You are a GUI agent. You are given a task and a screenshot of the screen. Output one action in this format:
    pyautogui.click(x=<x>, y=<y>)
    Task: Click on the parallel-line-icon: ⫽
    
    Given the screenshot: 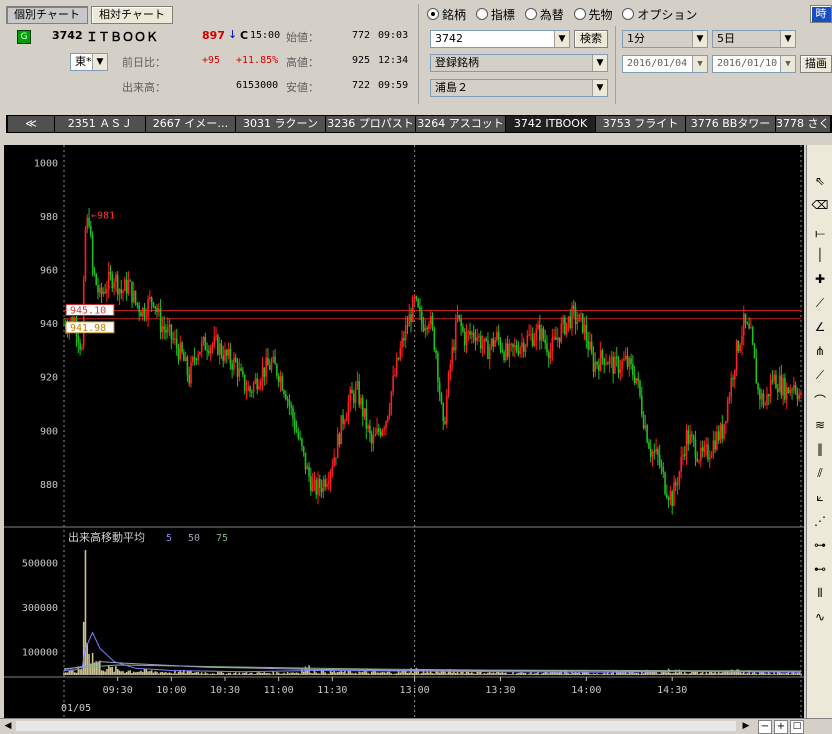 What is the action you would take?
    pyautogui.click(x=820, y=473)
    